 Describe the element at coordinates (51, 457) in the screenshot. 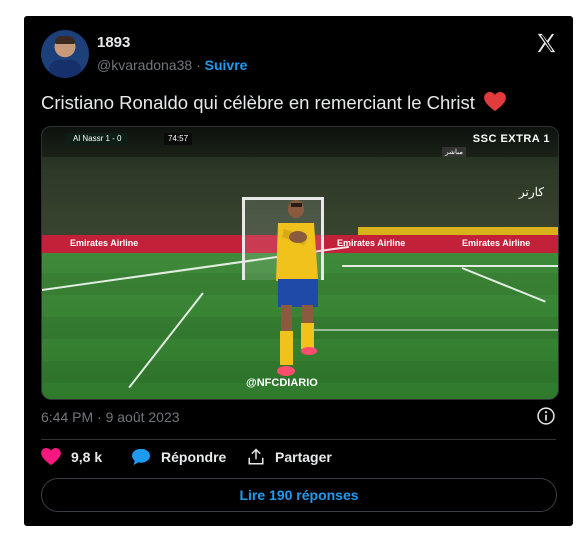

I see `like-heart-icon` at that location.